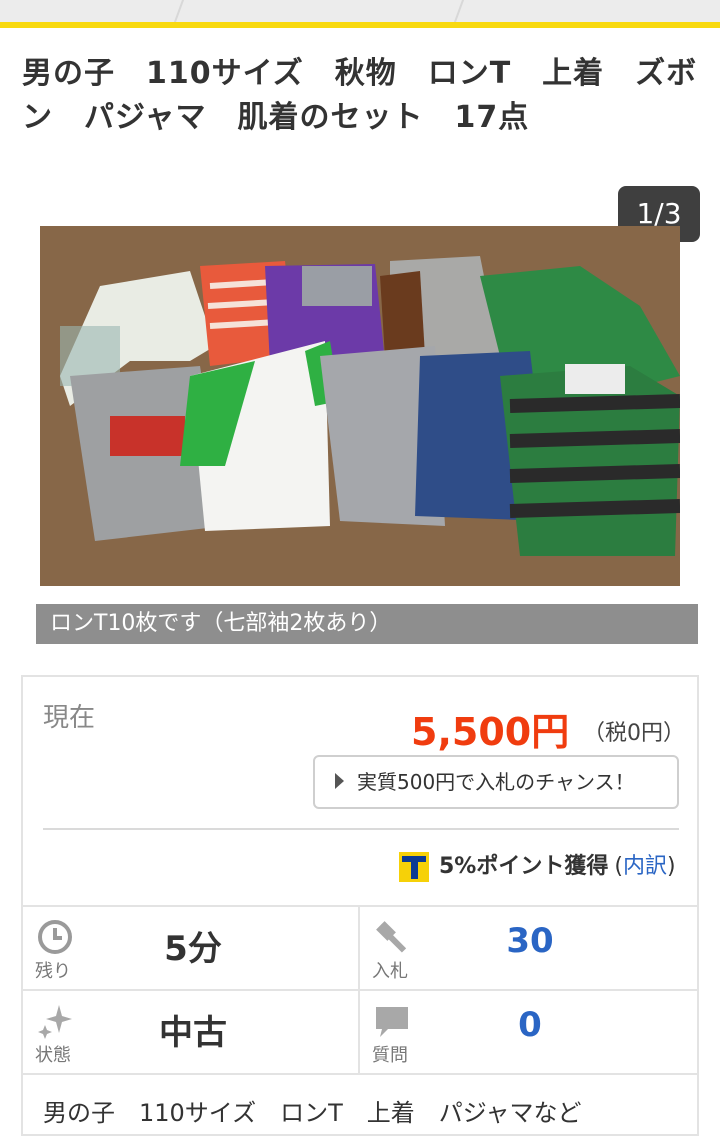  What do you see at coordinates (361, 829) in the screenshot?
I see `divider` at bounding box center [361, 829].